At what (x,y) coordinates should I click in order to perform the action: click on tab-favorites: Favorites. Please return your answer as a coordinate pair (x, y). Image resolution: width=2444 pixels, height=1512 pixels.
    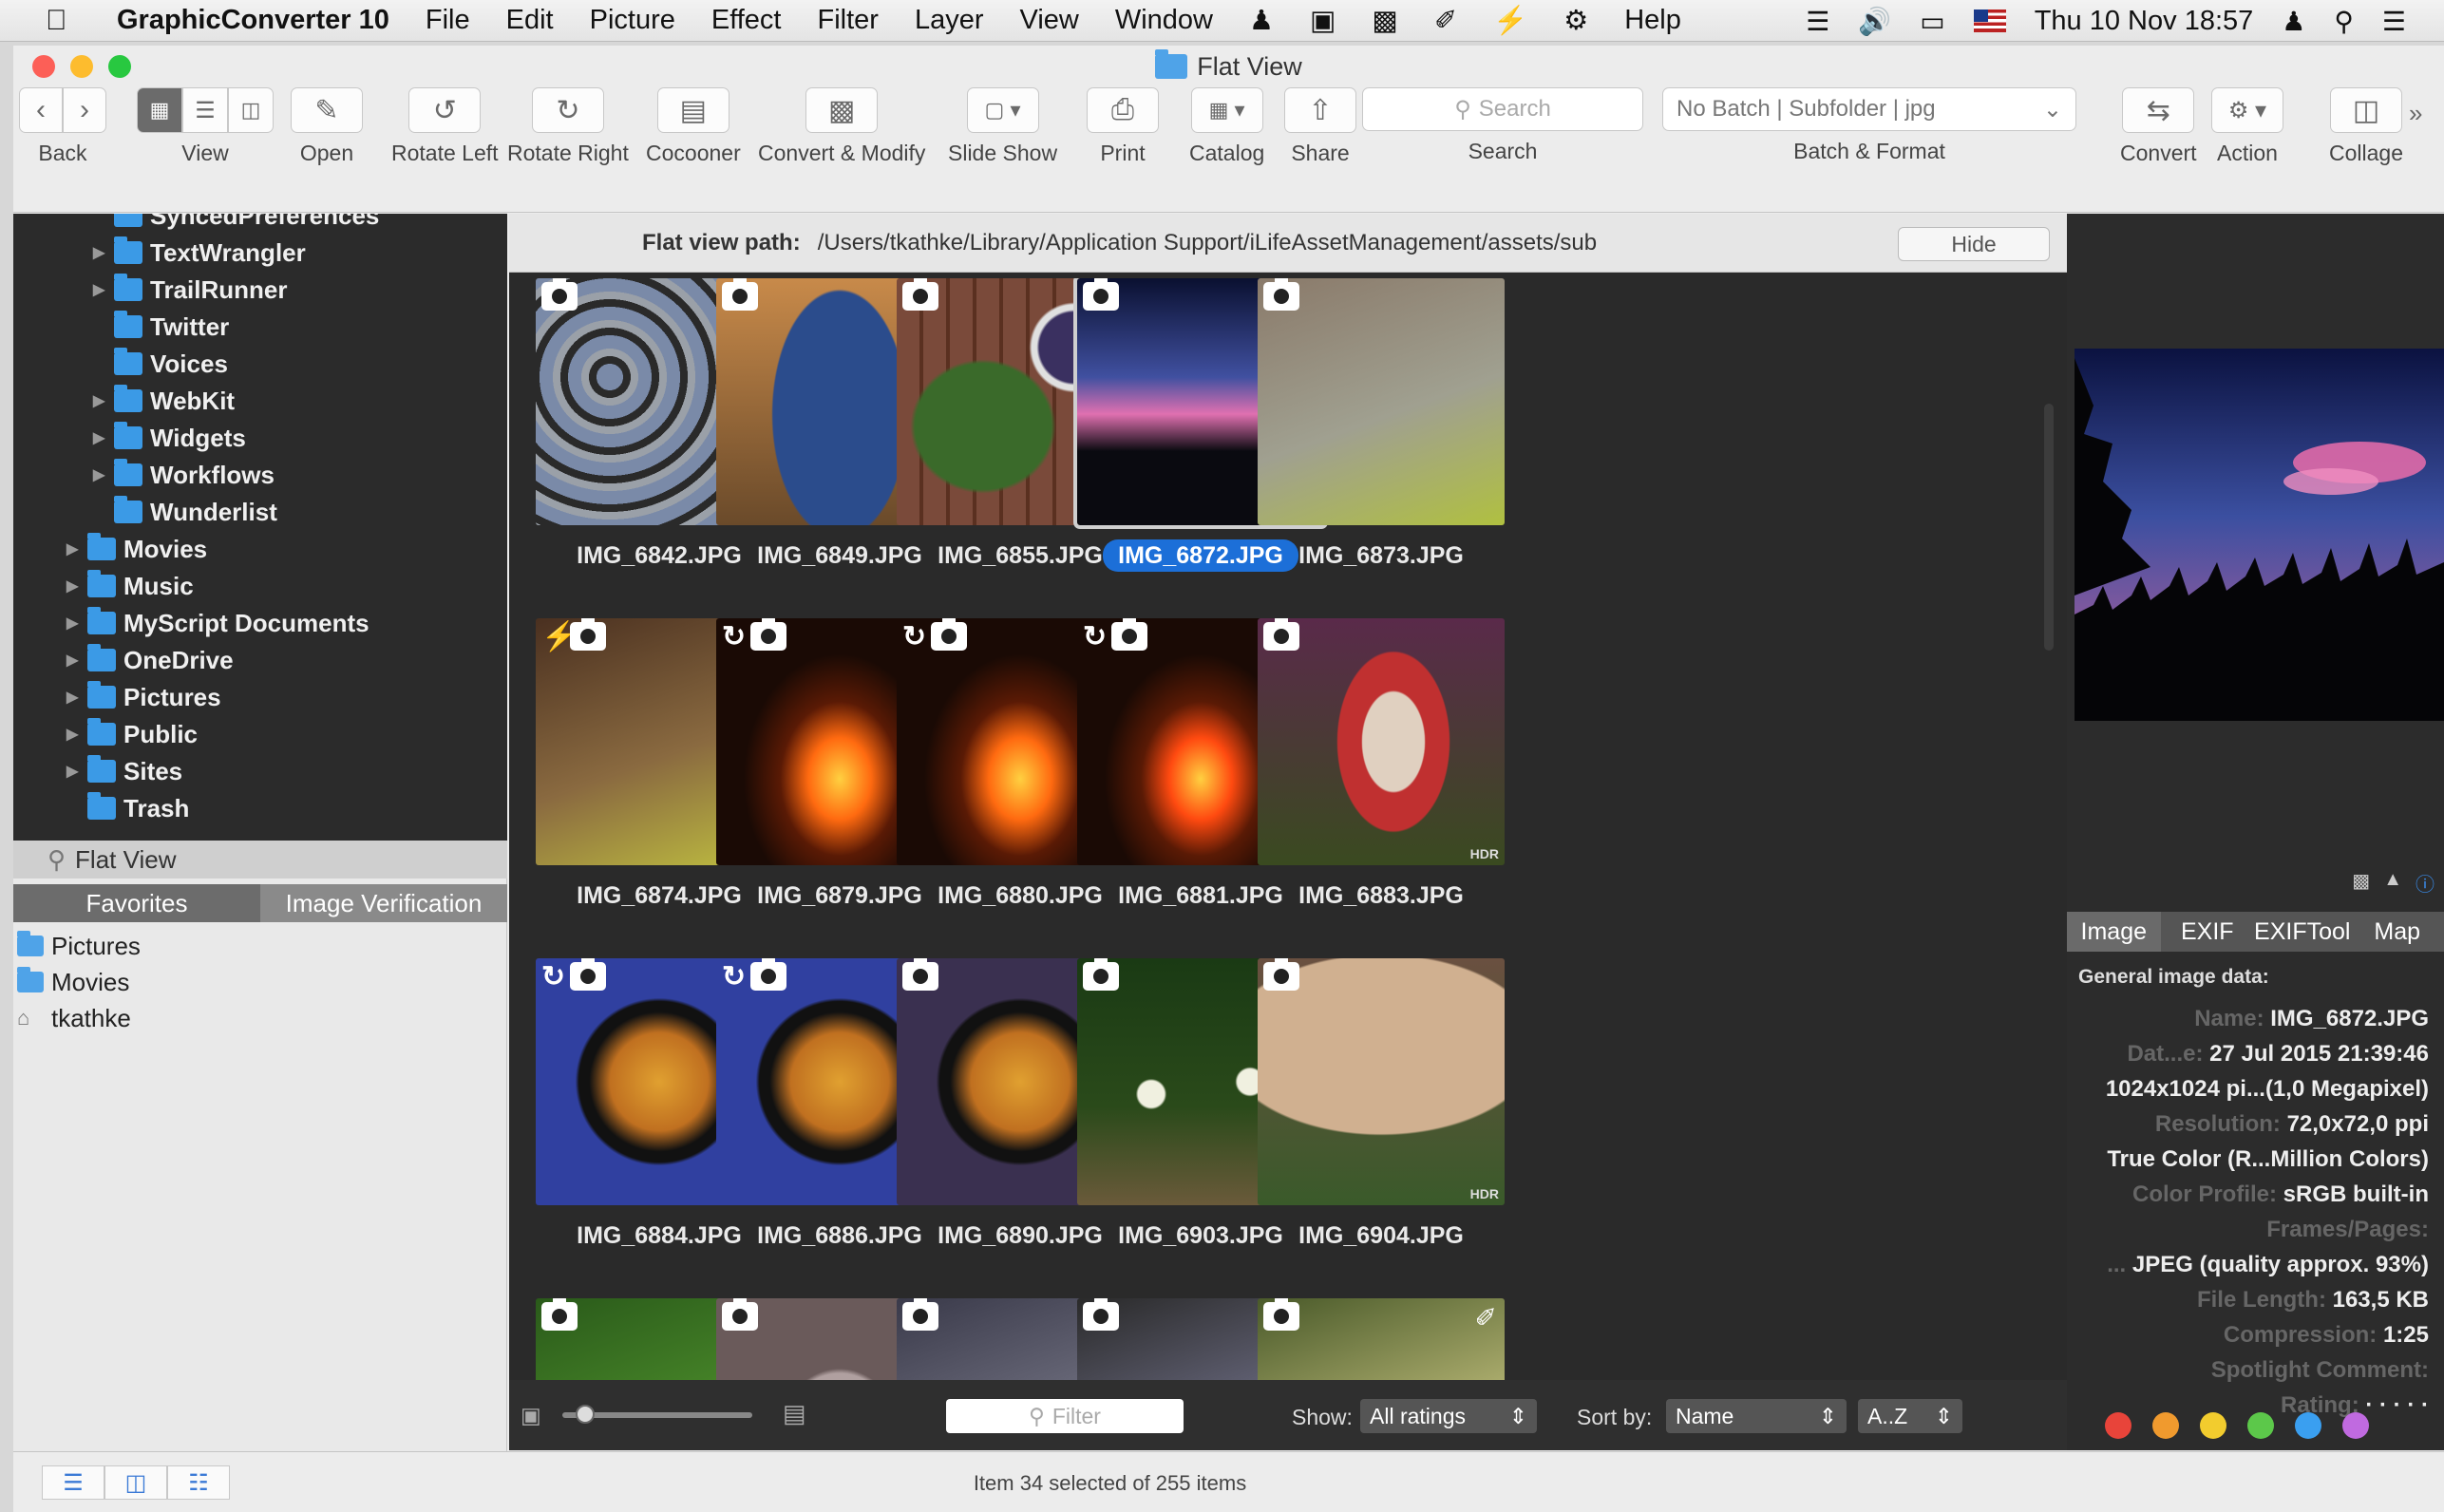
    Looking at the image, I should click on (136, 903).